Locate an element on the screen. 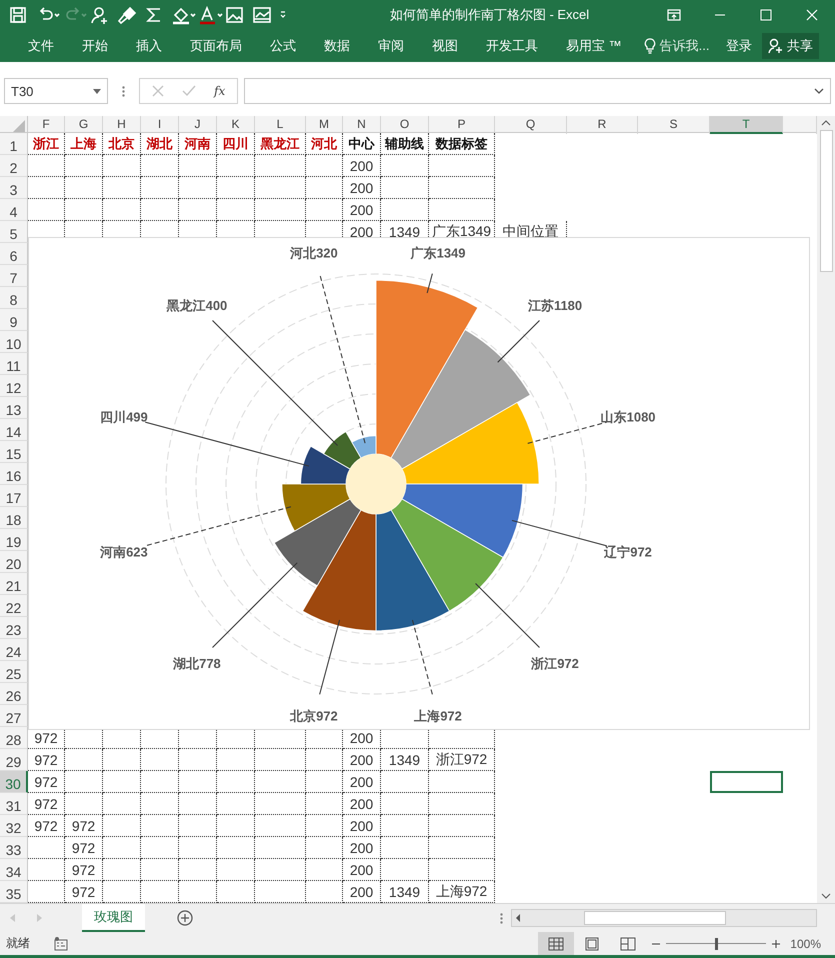 Image resolution: width=835 pixels, height=958 pixels. row-header: 16 is located at coordinates (14, 474).